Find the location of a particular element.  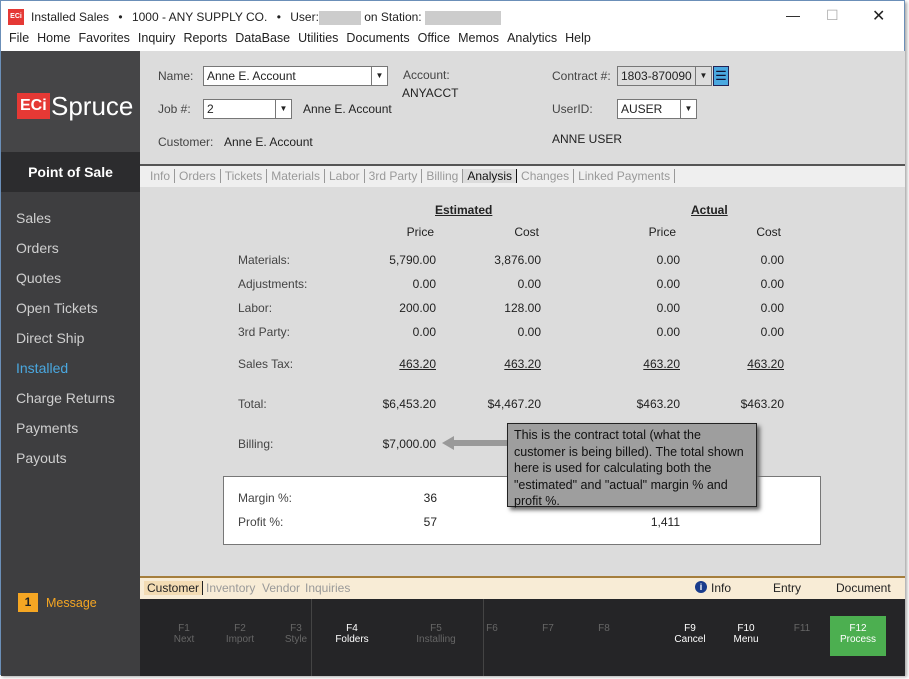

menu-inquiry: Inquiry is located at coordinates (157, 38).